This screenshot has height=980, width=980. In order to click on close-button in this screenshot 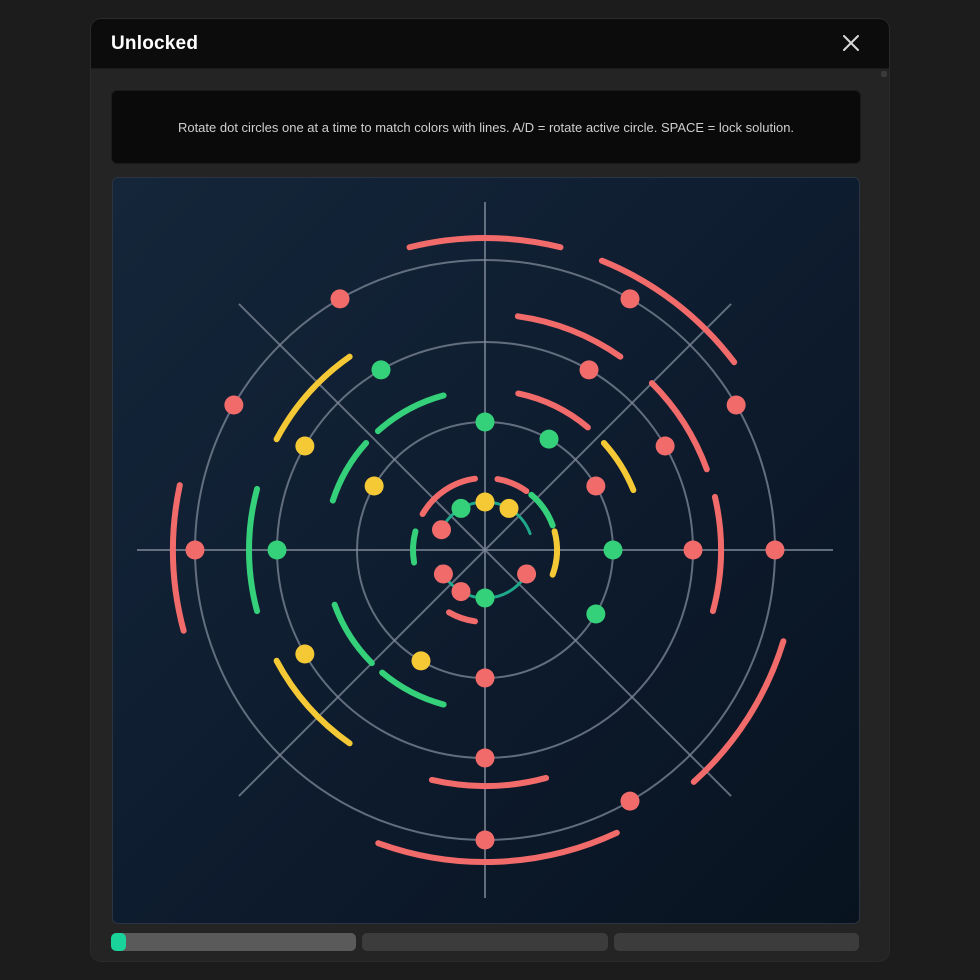, I will do `click(851, 43)`.